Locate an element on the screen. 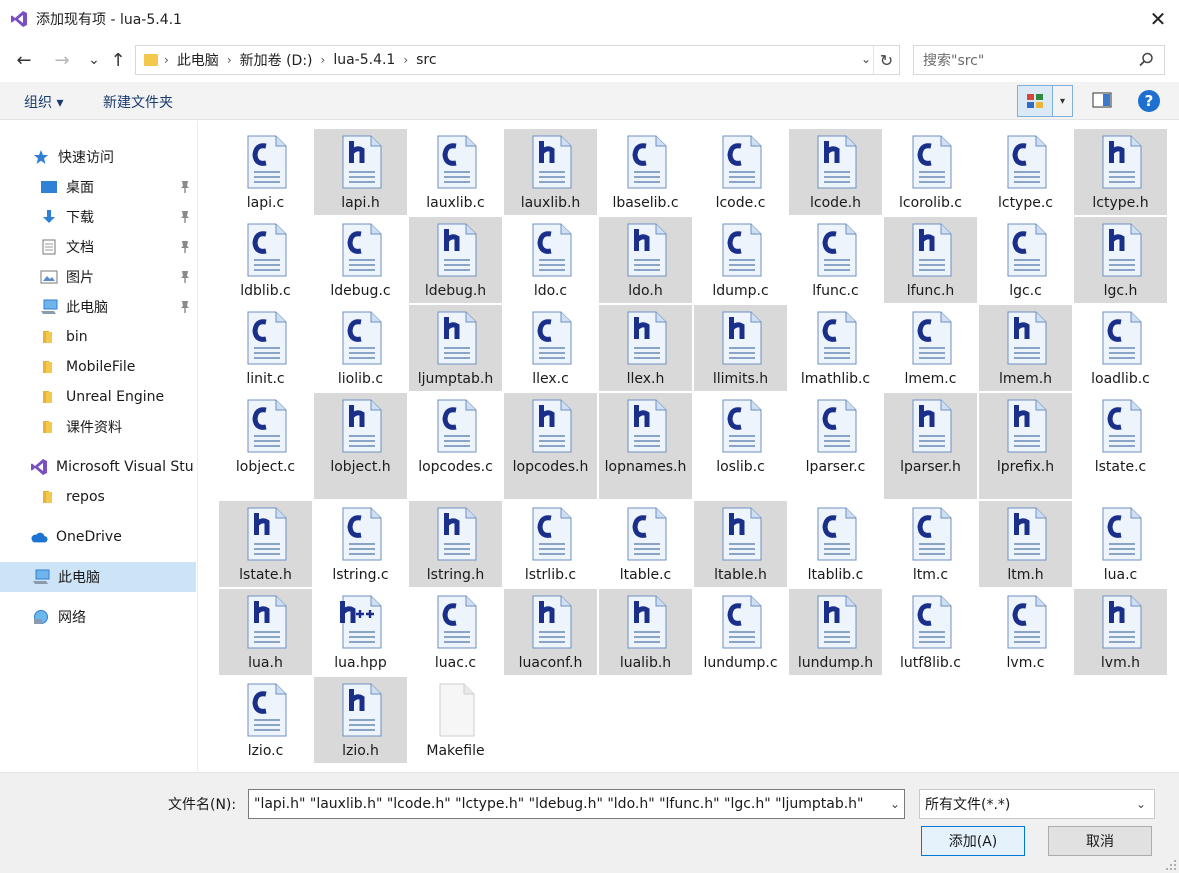  forward-button: → is located at coordinates (62, 60).